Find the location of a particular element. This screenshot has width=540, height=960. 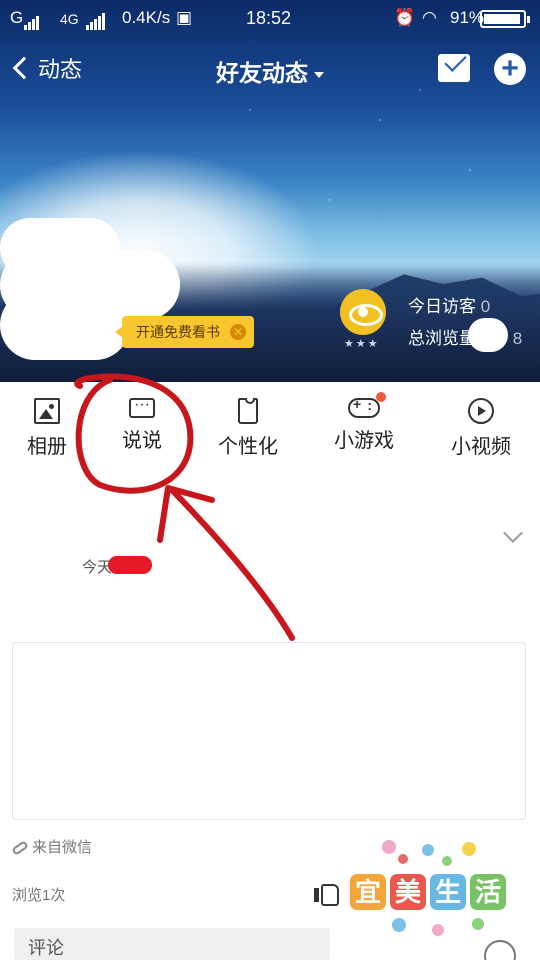

nav-bar: 动态 好友动态 + is located at coordinates (270, 70).